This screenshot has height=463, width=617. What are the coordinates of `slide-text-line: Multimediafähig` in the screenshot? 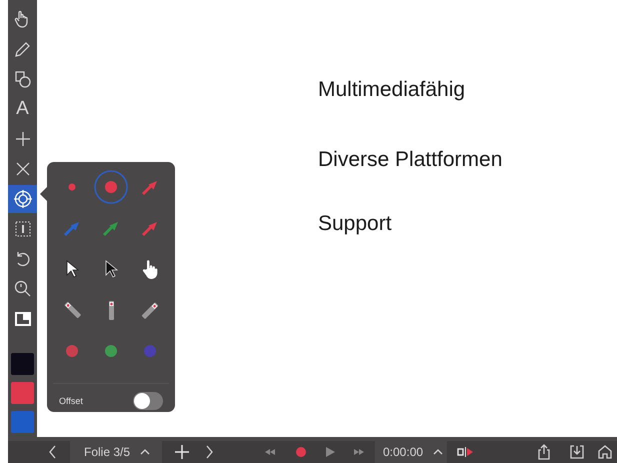 It's located at (392, 90).